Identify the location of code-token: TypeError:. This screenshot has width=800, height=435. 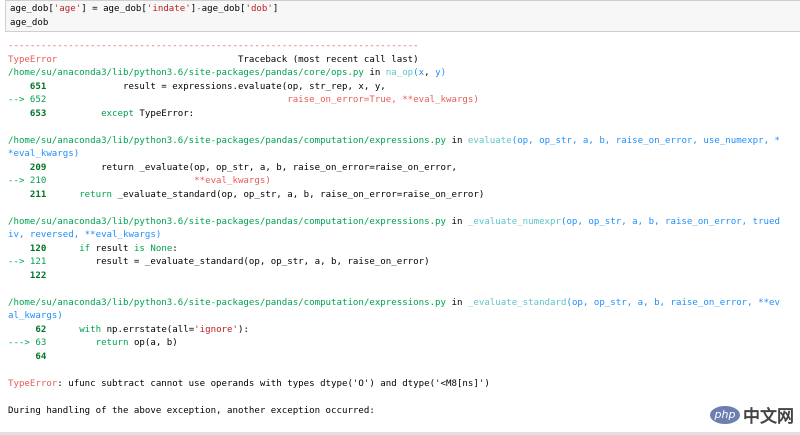
(164, 113).